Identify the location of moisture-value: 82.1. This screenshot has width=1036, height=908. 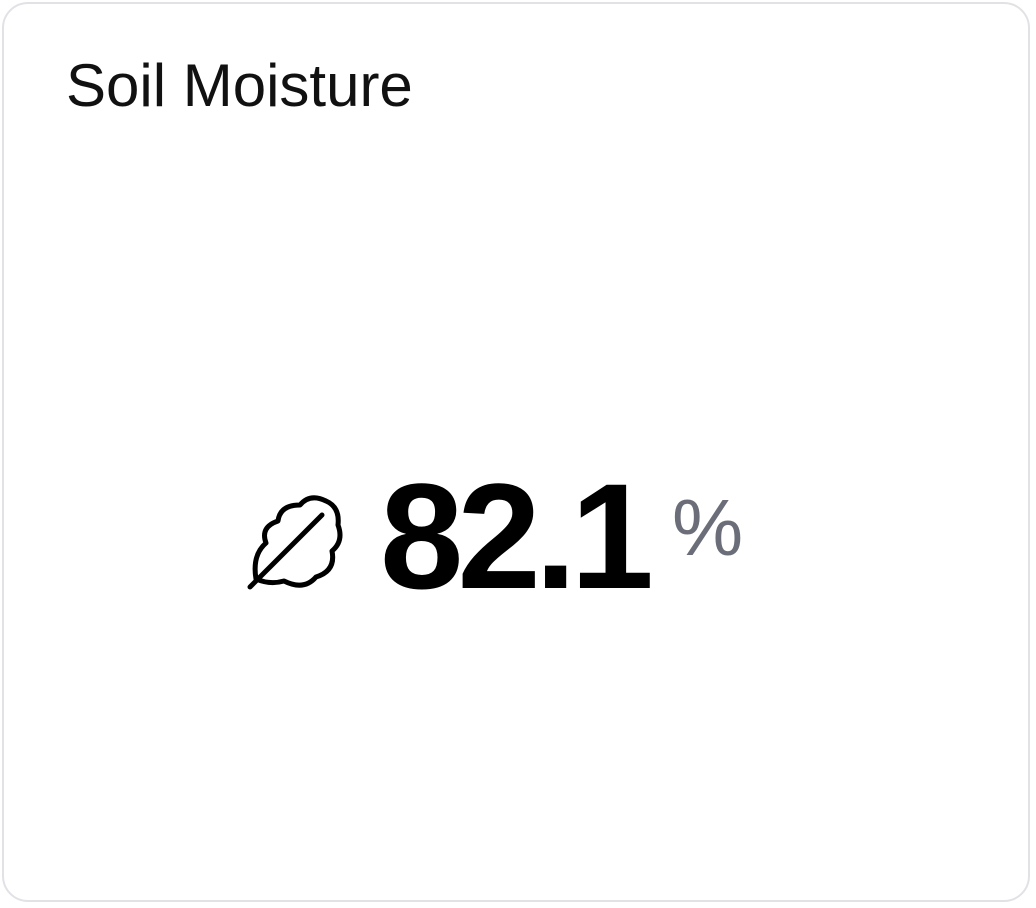
(517, 536).